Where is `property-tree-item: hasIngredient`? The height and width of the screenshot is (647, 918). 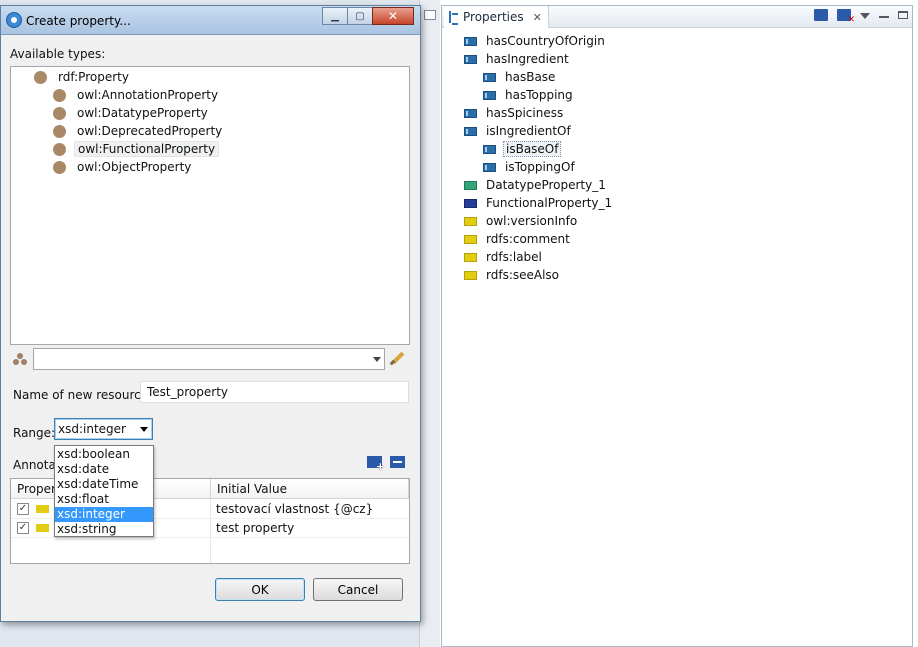
property-tree-item: hasIngredient is located at coordinates (539, 59).